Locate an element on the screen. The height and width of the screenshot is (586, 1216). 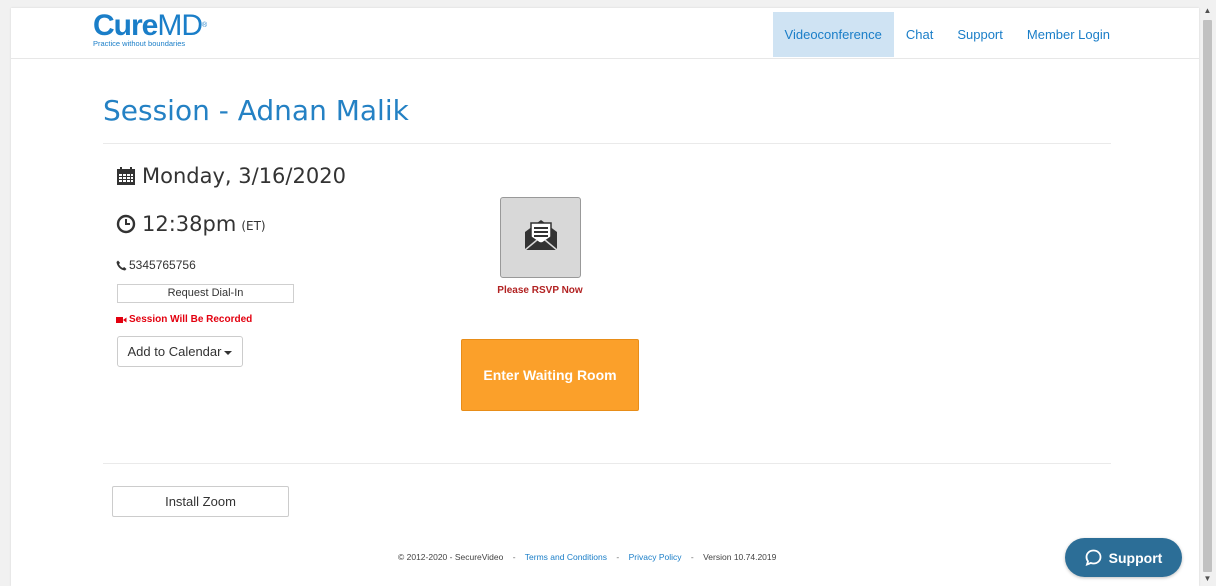
copyright-text: © 2012-2020 - SecureVideo is located at coordinates (451, 557).